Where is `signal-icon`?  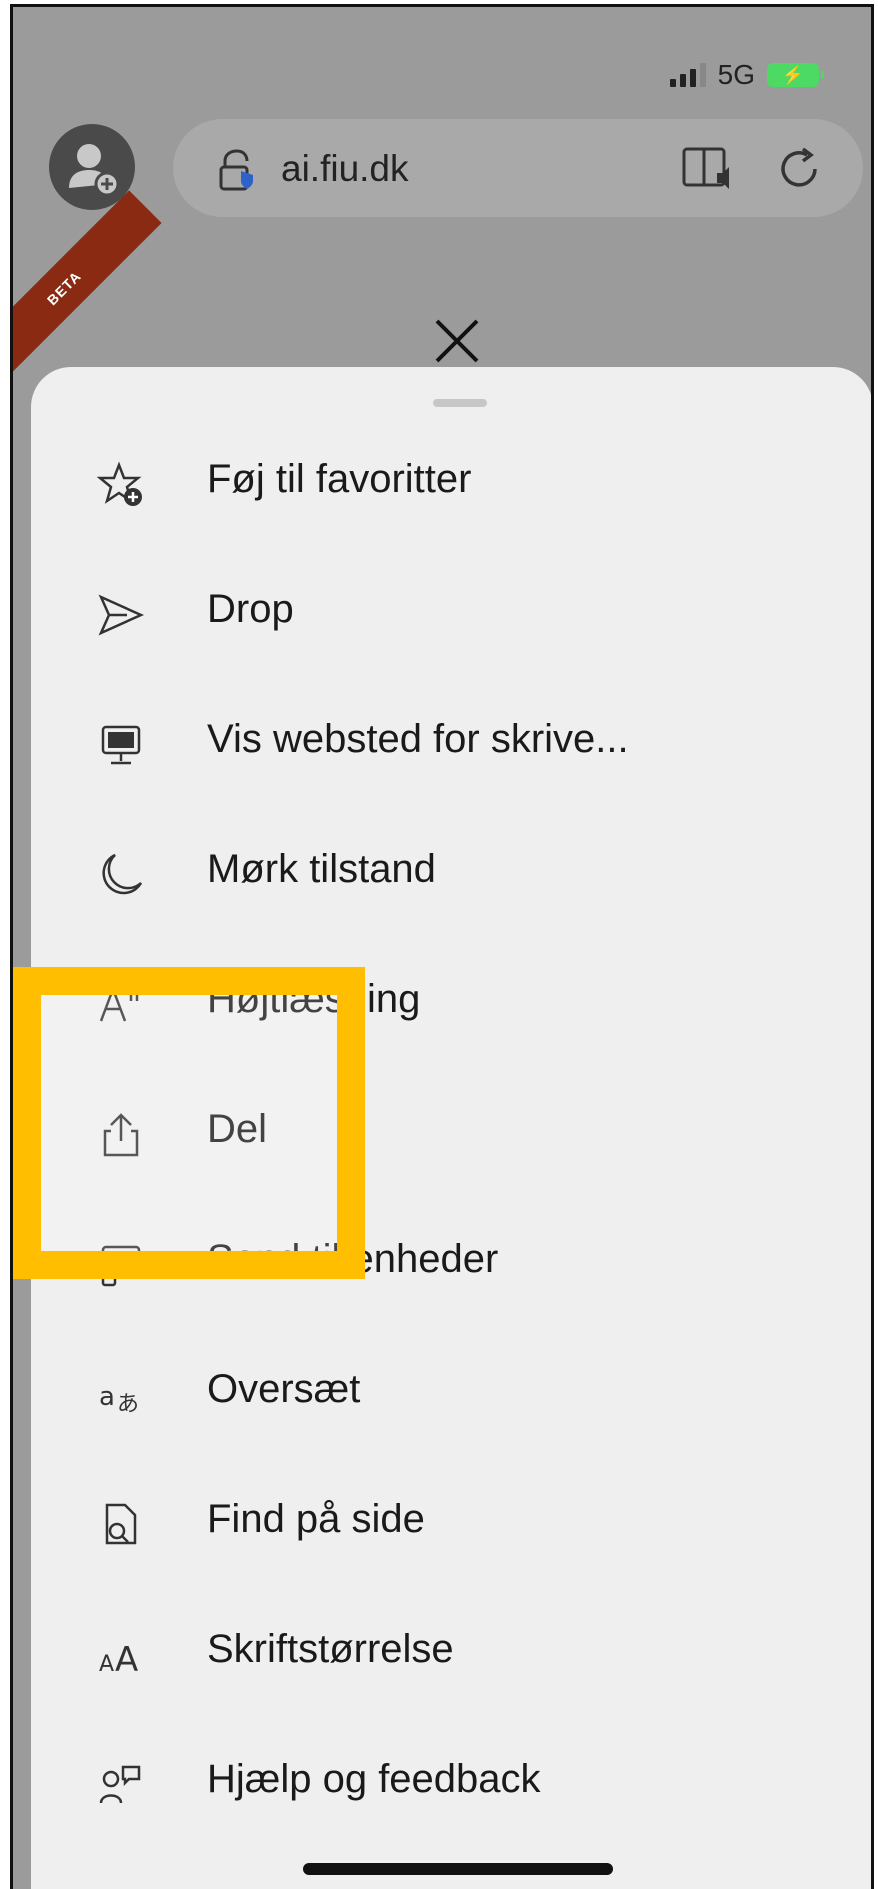
signal-icon is located at coordinates (687, 75).